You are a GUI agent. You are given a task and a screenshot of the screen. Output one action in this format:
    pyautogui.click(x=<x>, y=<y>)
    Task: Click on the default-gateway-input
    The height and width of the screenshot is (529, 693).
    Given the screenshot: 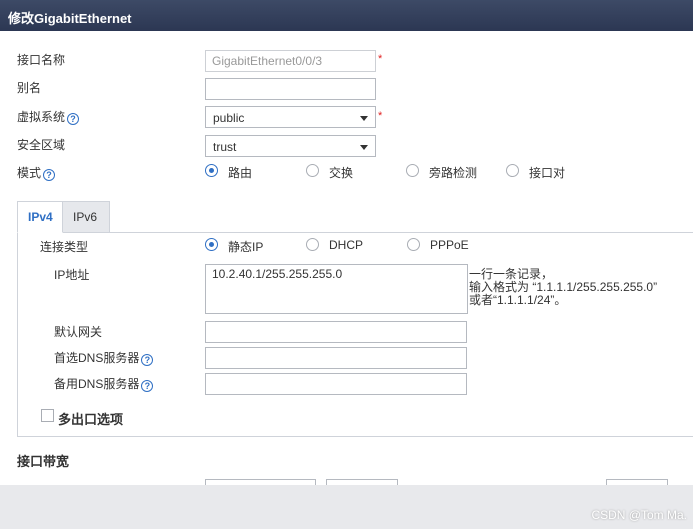 What is the action you would take?
    pyautogui.click(x=336, y=332)
    